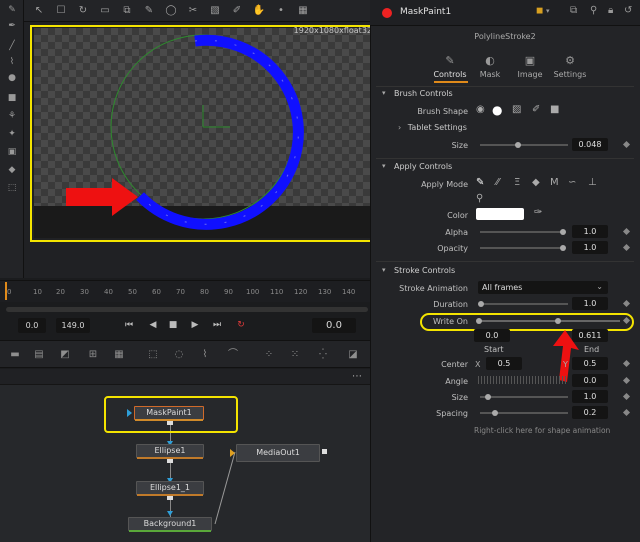  I want to click on size-slider, so click(524, 145).